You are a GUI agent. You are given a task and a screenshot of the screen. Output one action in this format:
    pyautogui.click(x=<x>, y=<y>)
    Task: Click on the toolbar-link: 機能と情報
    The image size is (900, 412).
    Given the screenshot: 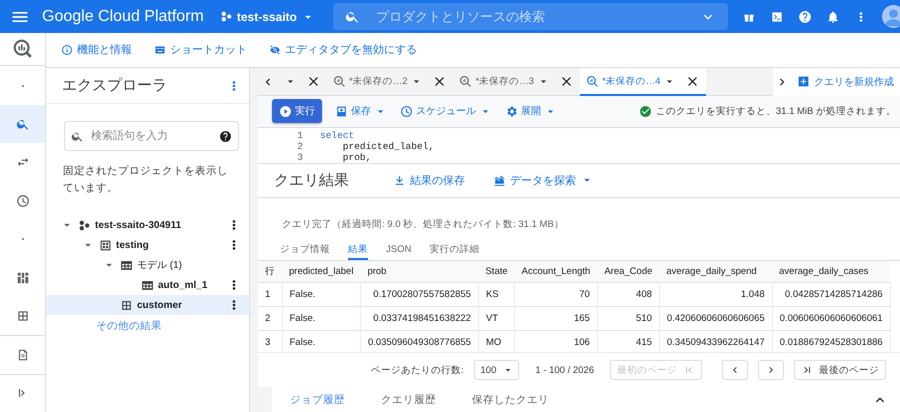 What is the action you would take?
    pyautogui.click(x=96, y=49)
    